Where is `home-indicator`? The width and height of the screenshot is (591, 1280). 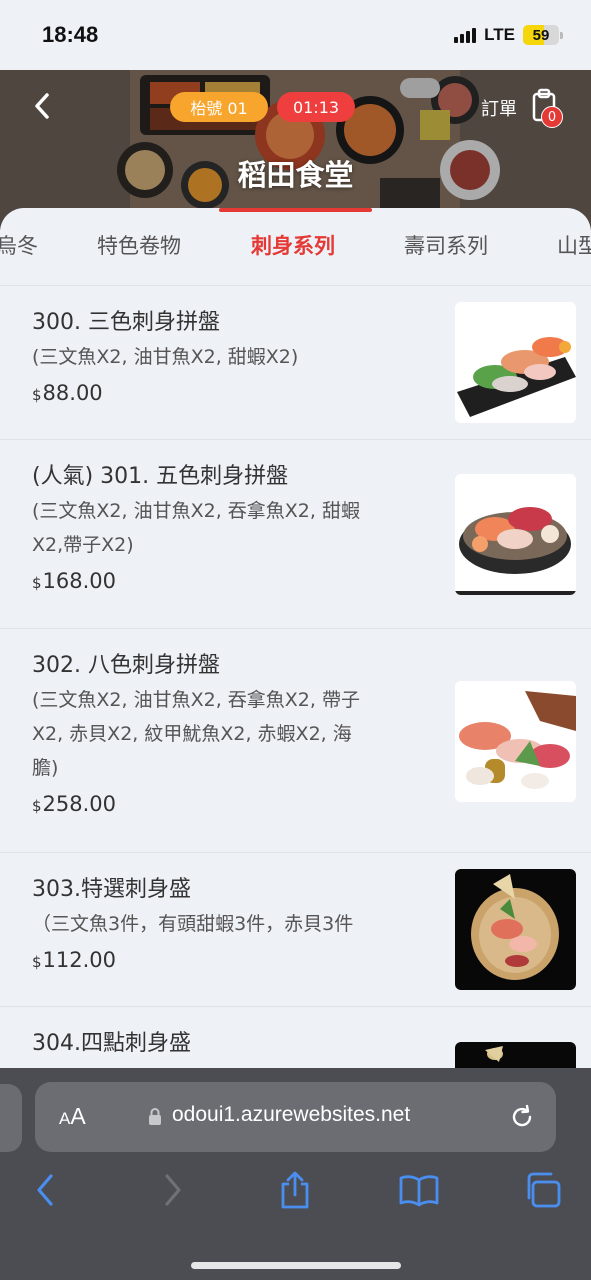
home-indicator is located at coordinates (296, 1265).